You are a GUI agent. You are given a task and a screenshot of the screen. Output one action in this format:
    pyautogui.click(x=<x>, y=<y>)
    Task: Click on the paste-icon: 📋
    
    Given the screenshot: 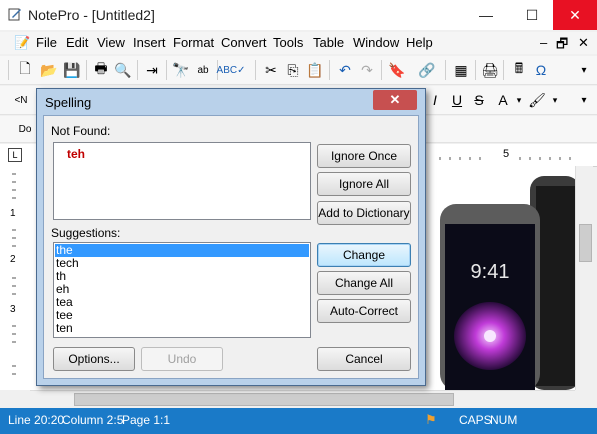 What is the action you would take?
    pyautogui.click(x=315, y=70)
    